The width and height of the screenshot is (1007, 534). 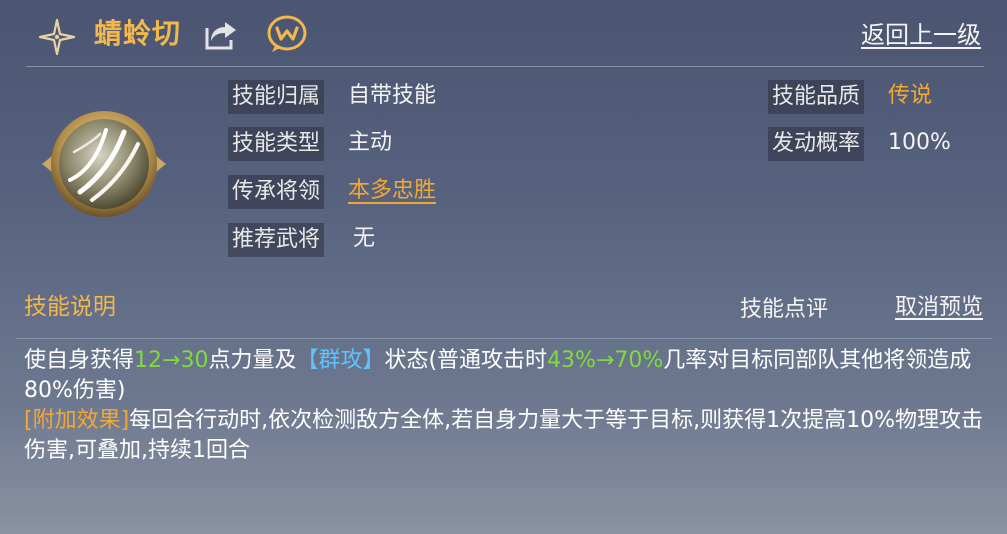 What do you see at coordinates (466, 360) in the screenshot?
I see `desc-text: 状态(普通攻击时` at bounding box center [466, 360].